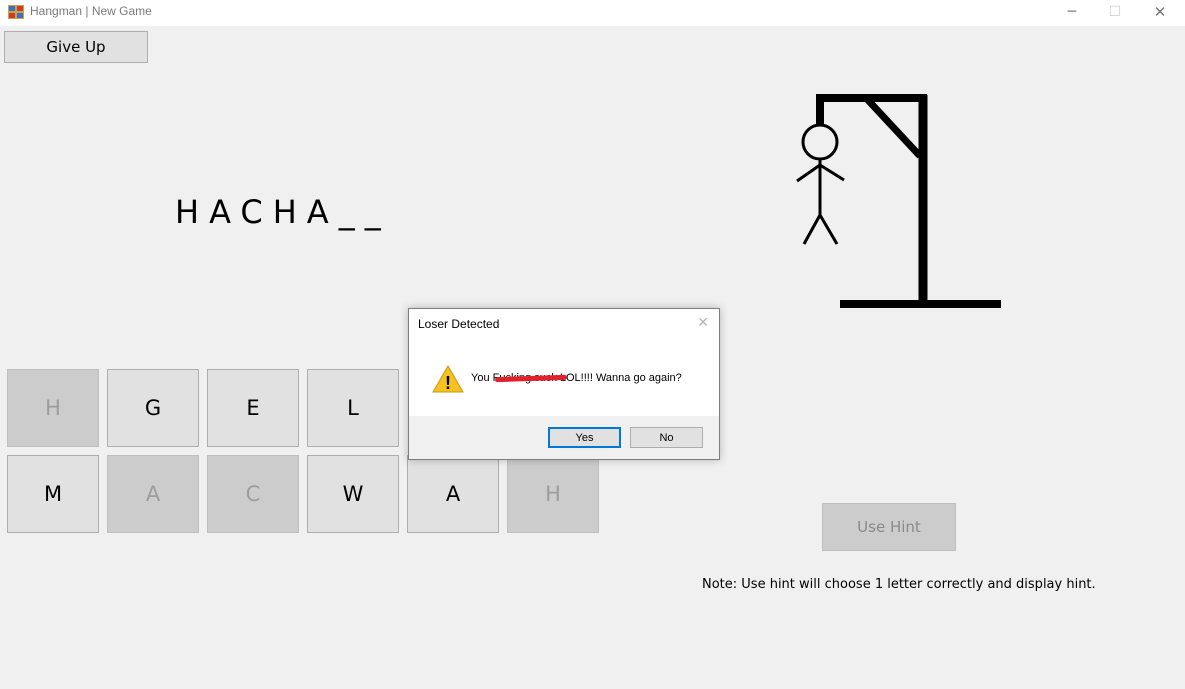  What do you see at coordinates (253, 408) in the screenshot?
I see `letter-button-e: E` at bounding box center [253, 408].